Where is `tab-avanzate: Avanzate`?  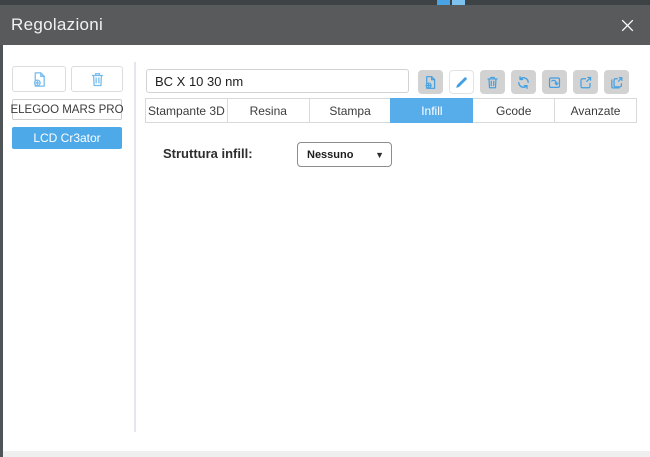
tab-avanzate: Avanzate is located at coordinates (595, 110).